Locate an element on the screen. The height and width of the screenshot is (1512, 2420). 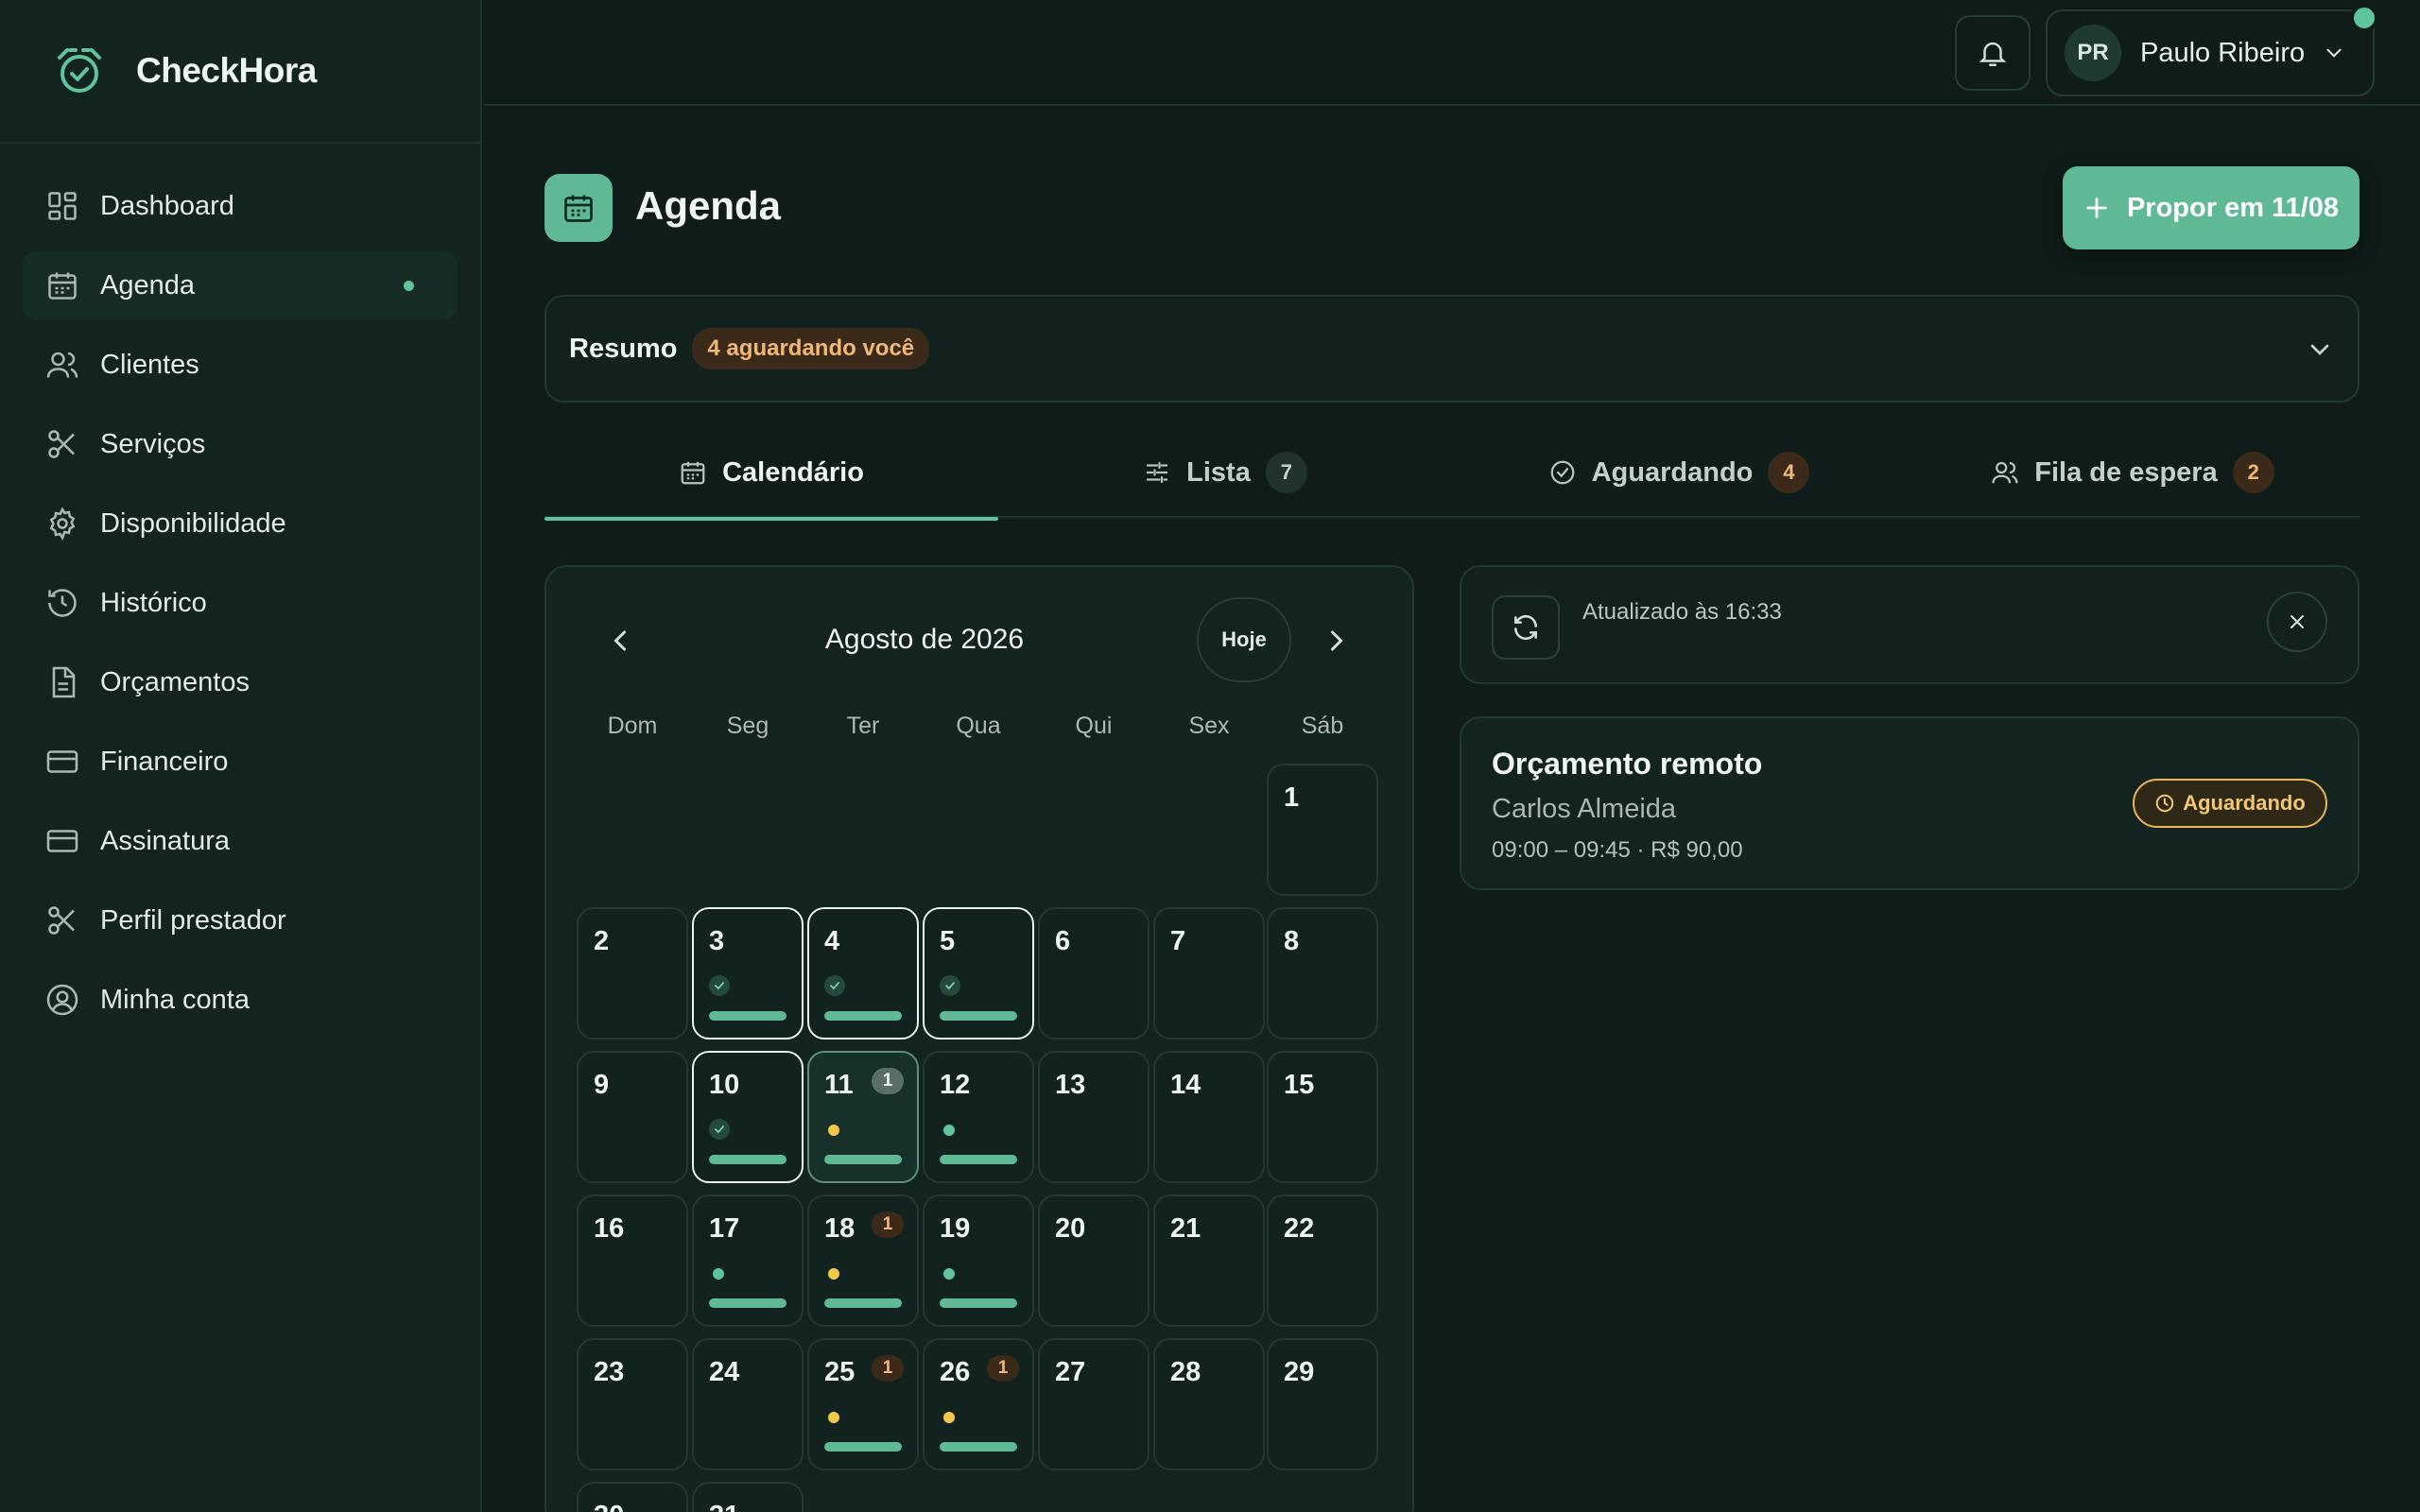
calendar-day: 14 is located at coordinates (1209, 1117).